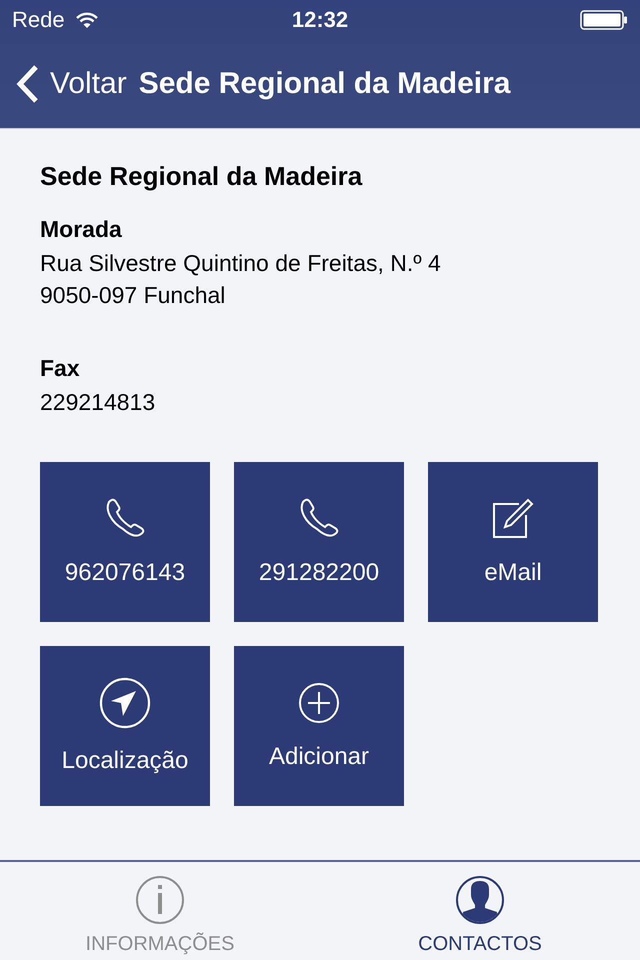  Describe the element at coordinates (125, 726) in the screenshot. I see `location-tile: Localização` at that location.